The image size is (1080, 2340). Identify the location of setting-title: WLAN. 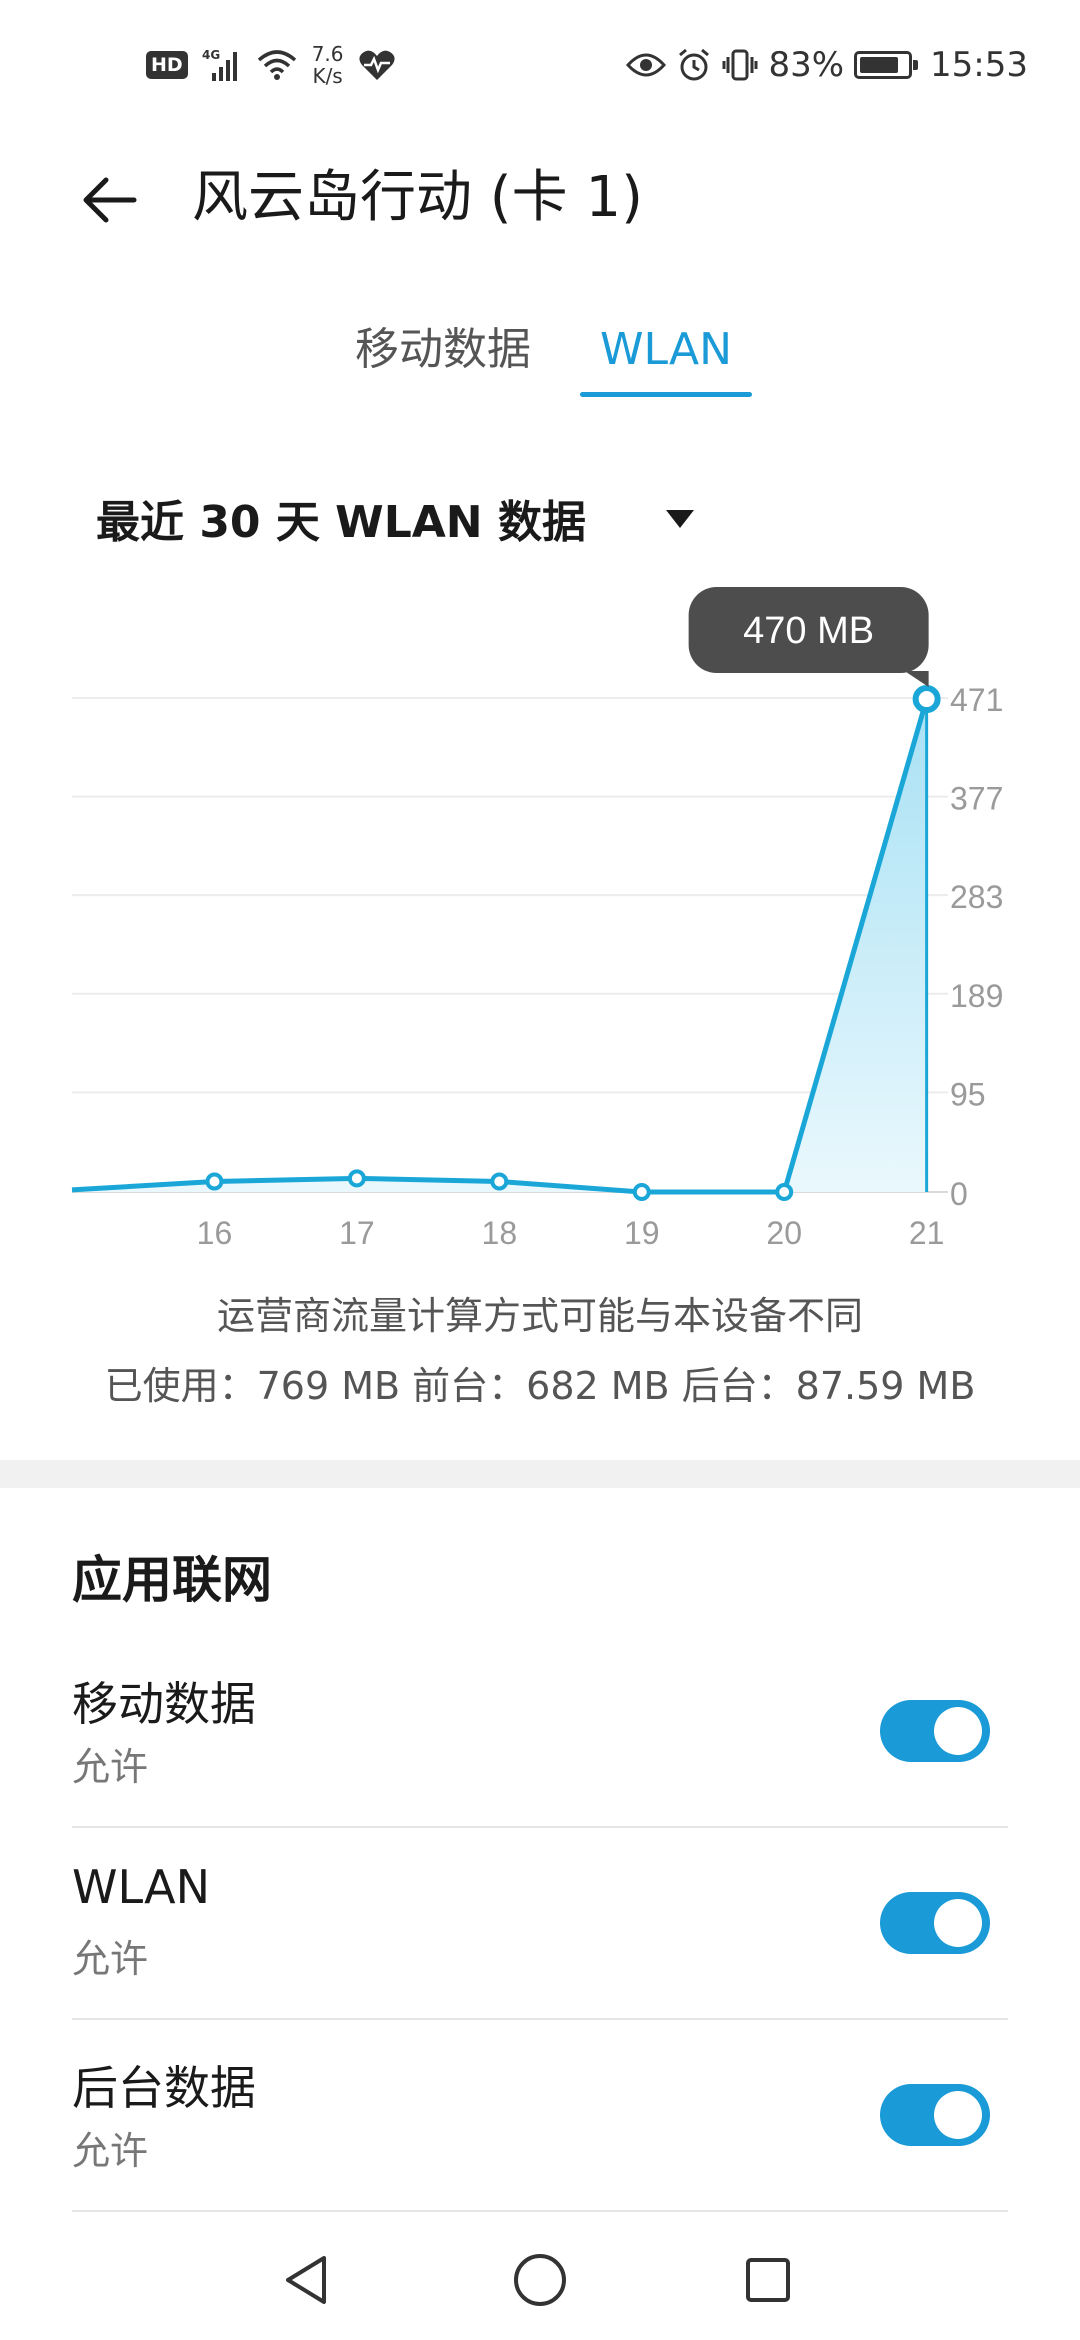
(141, 1887).